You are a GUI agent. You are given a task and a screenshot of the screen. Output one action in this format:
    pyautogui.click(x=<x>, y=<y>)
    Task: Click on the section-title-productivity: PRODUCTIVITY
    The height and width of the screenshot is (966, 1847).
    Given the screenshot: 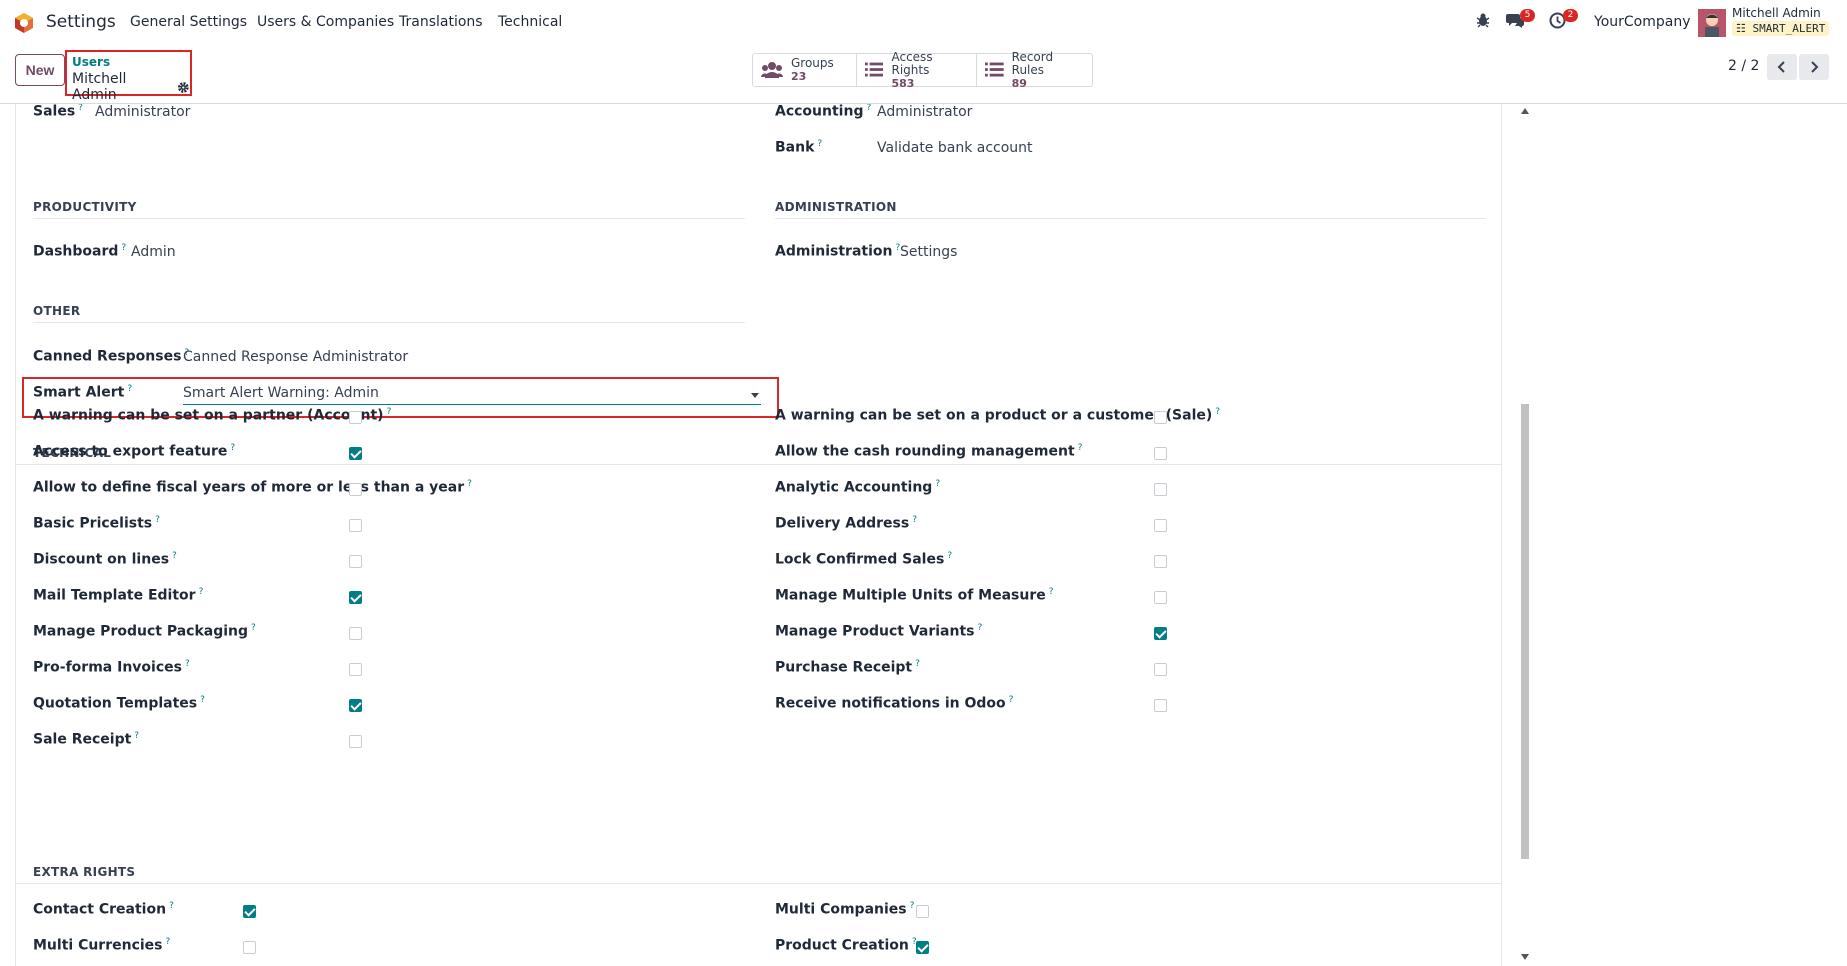 What is the action you would take?
    pyautogui.click(x=85, y=207)
    